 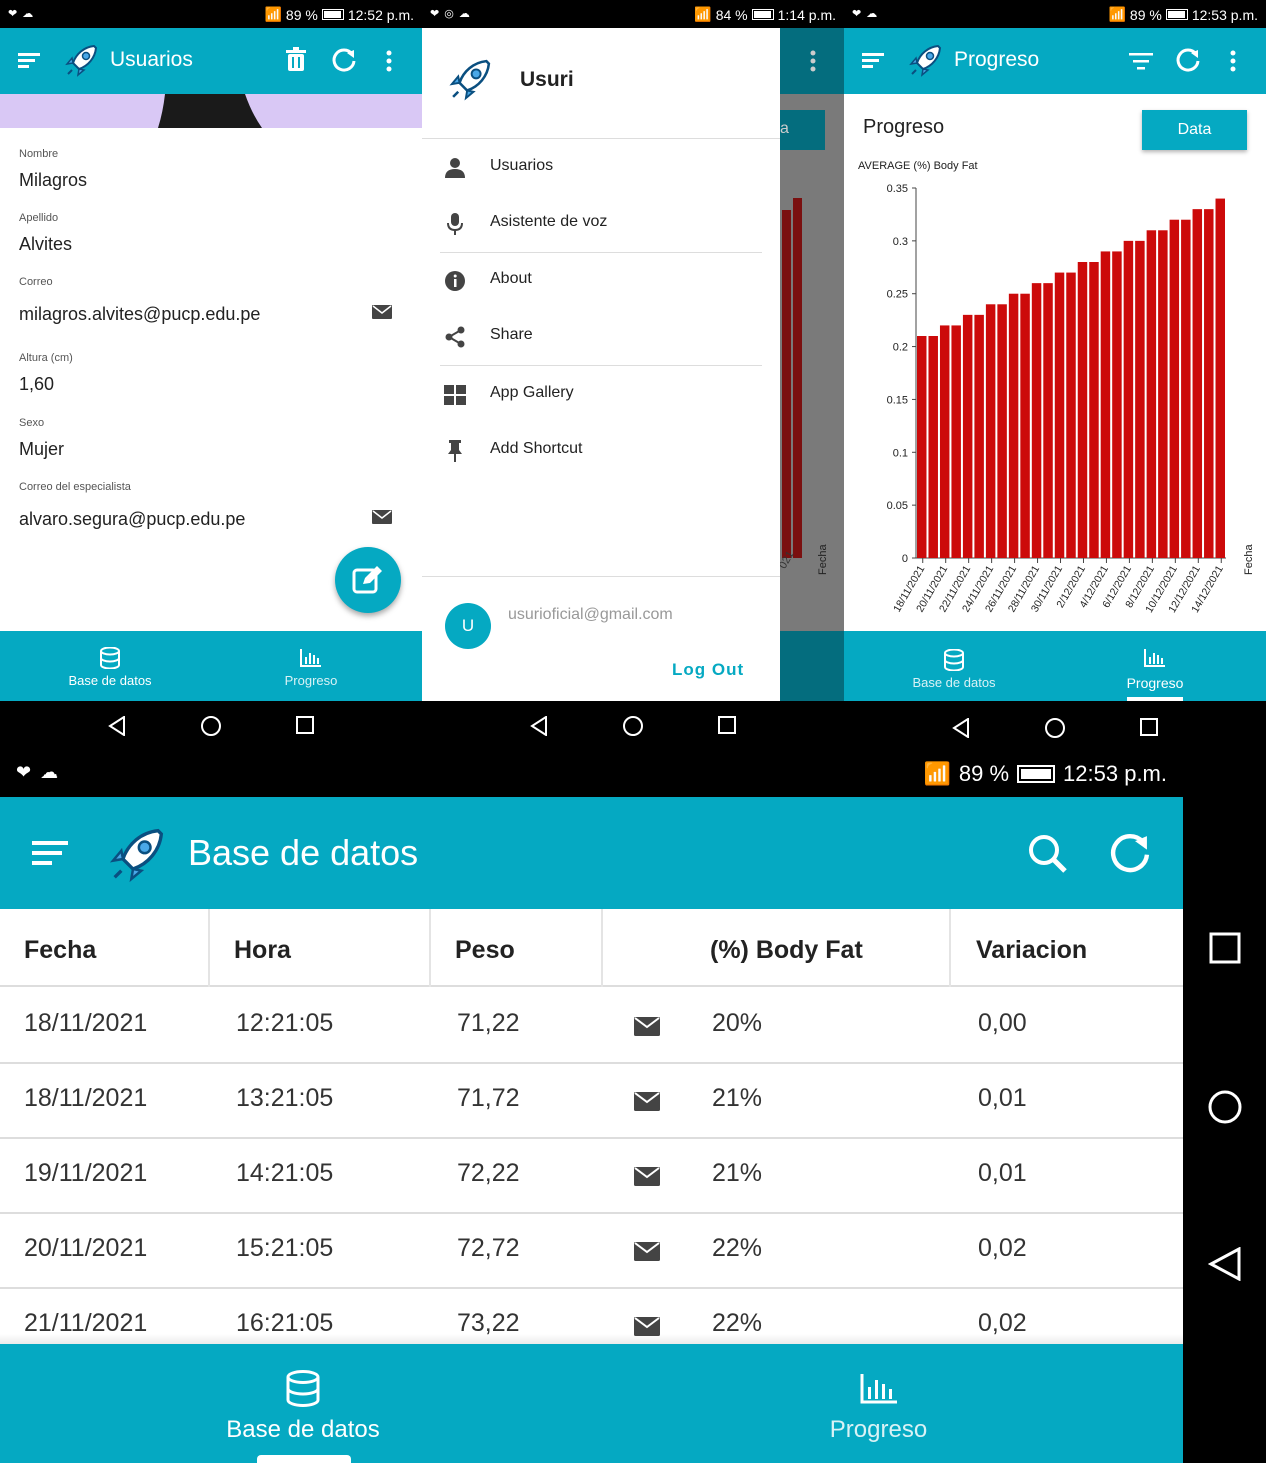 I want to click on cell-variacion: 0,02, so click(x=1002, y=1248).